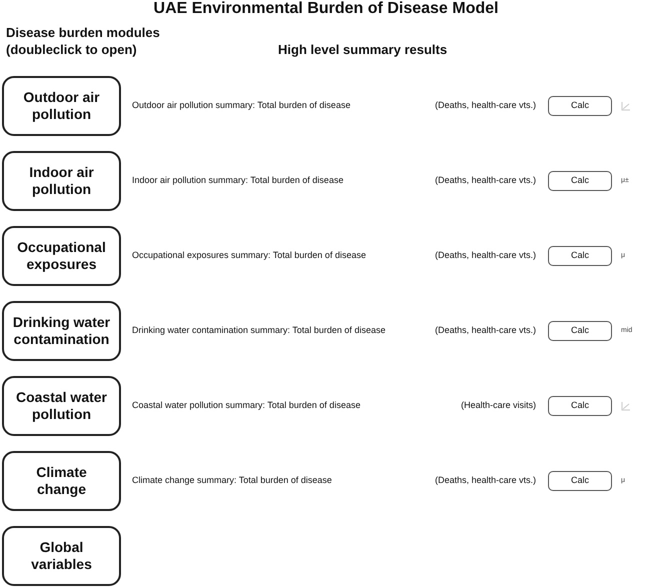 The height and width of the screenshot is (587, 652). Describe the element at coordinates (61, 106) in the screenshot. I see `module-button: Outdoor air pollution` at that location.